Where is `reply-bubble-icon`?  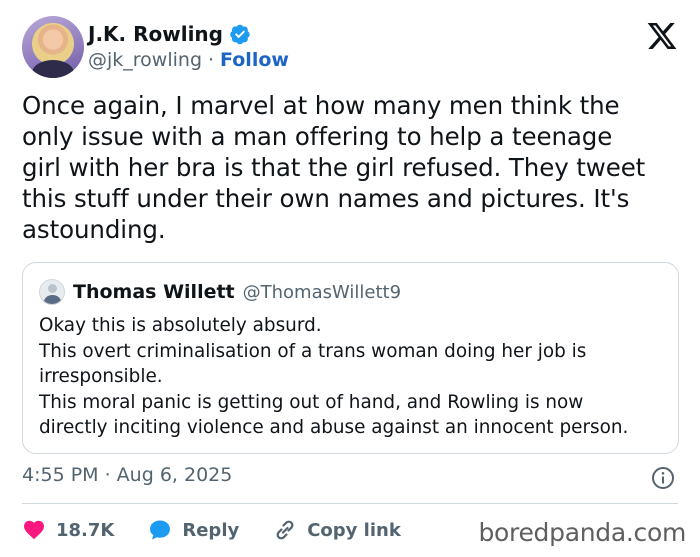 reply-bubble-icon is located at coordinates (160, 530).